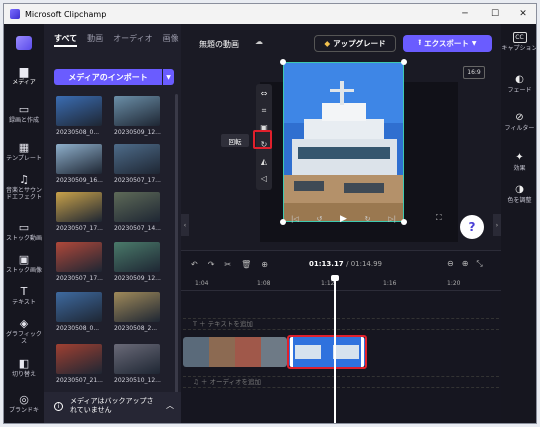 The height and width of the screenshot is (427, 540). Describe the element at coordinates (211, 264) in the screenshot. I see `redo-icon: ↷` at that location.